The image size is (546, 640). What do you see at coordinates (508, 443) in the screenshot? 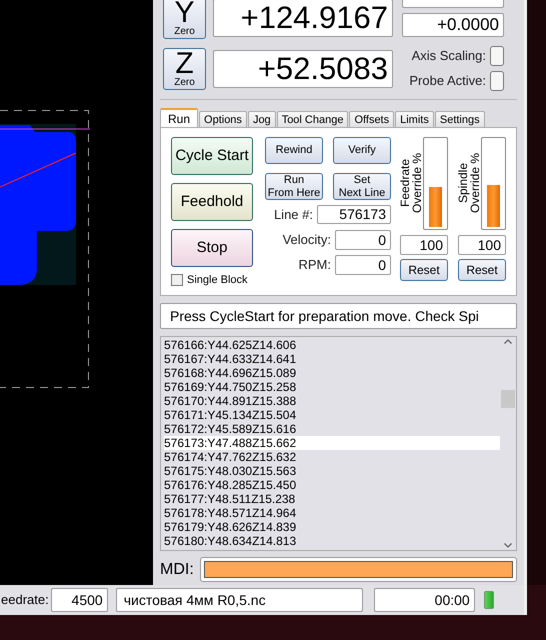
I see `scrollbar` at bounding box center [508, 443].